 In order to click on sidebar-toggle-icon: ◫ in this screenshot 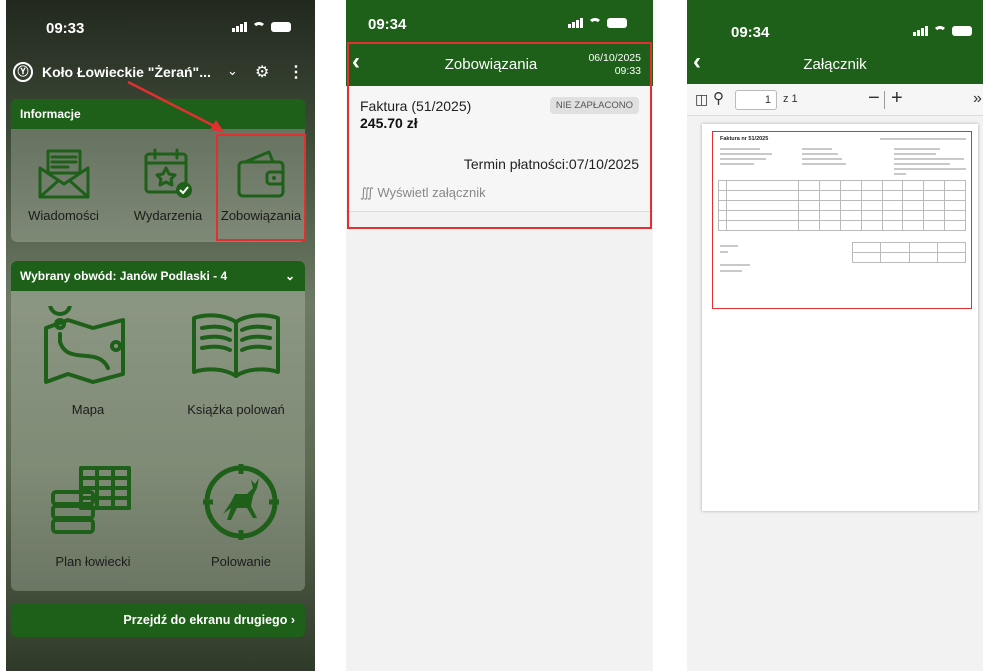, I will do `click(701, 99)`.